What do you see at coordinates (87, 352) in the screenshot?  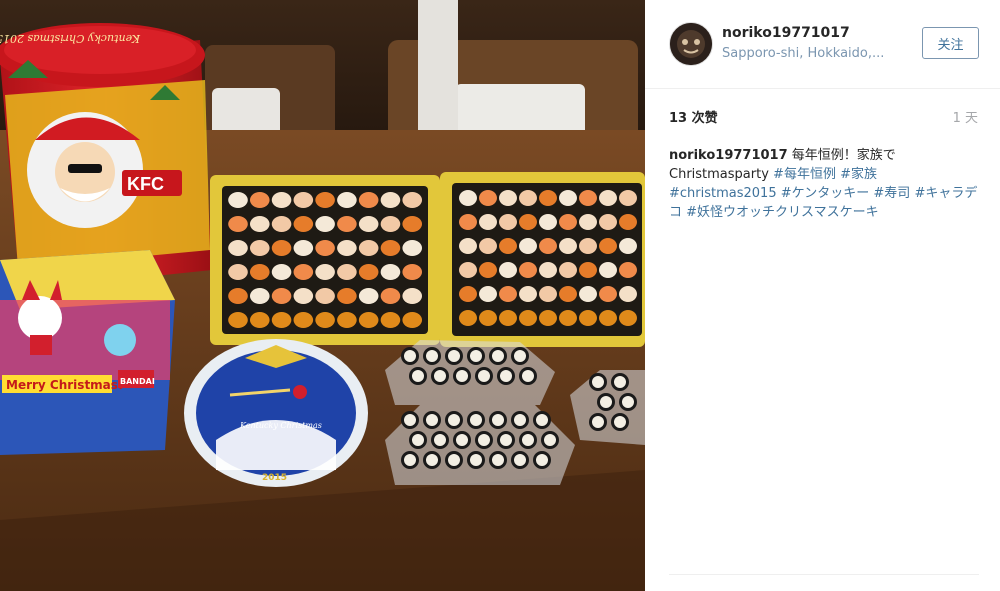 I see `cake-box: Merry Christmas! BANDAI` at bounding box center [87, 352].